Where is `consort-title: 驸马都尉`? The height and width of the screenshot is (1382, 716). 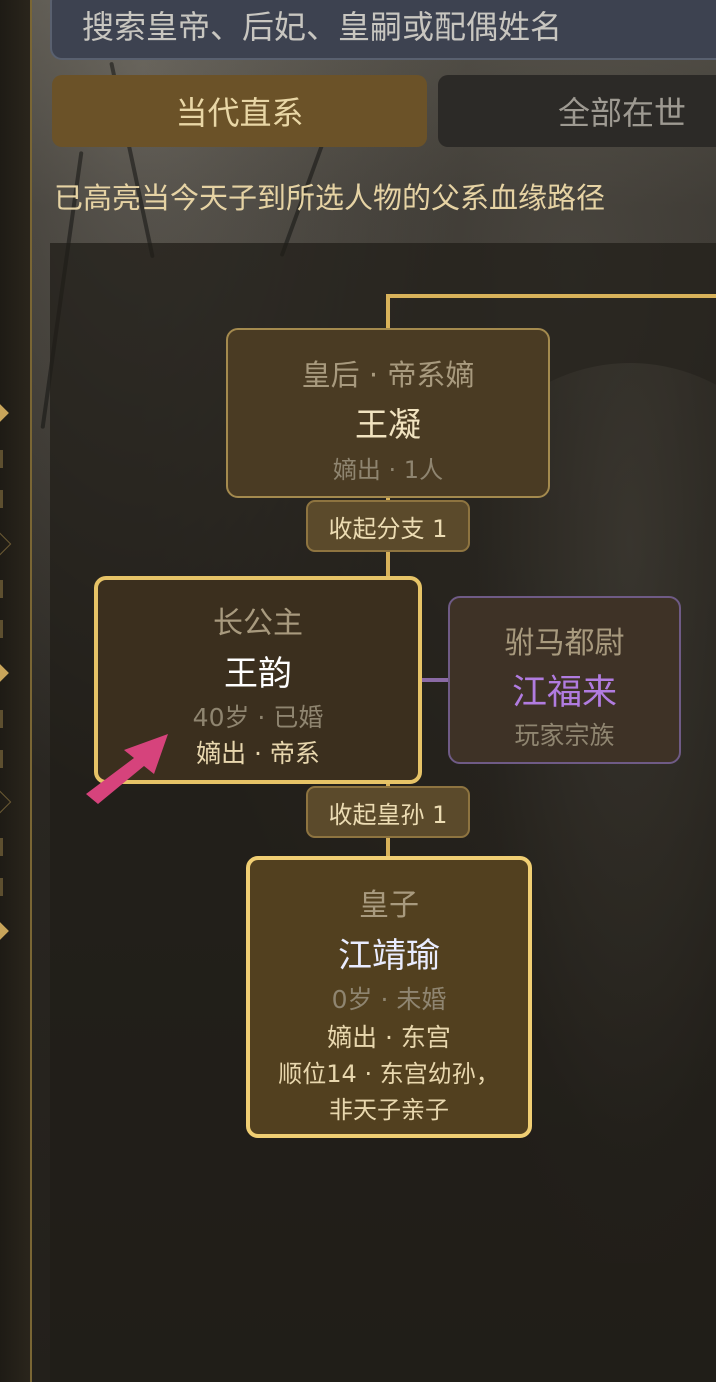 consort-title: 驸马都尉 is located at coordinates (564, 643).